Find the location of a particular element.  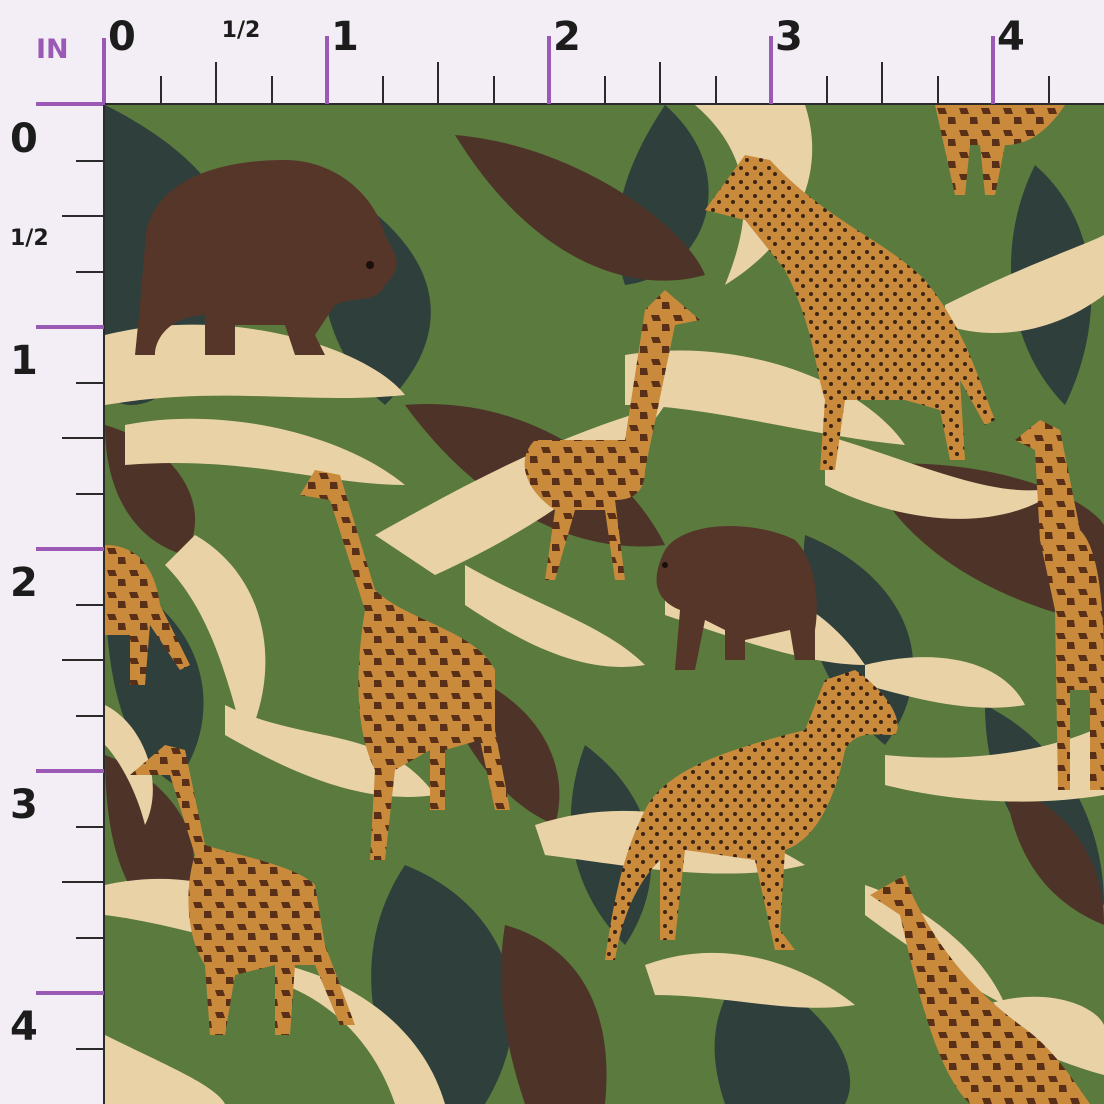

left-ruler-label-0: 0 is located at coordinates (24, 139).